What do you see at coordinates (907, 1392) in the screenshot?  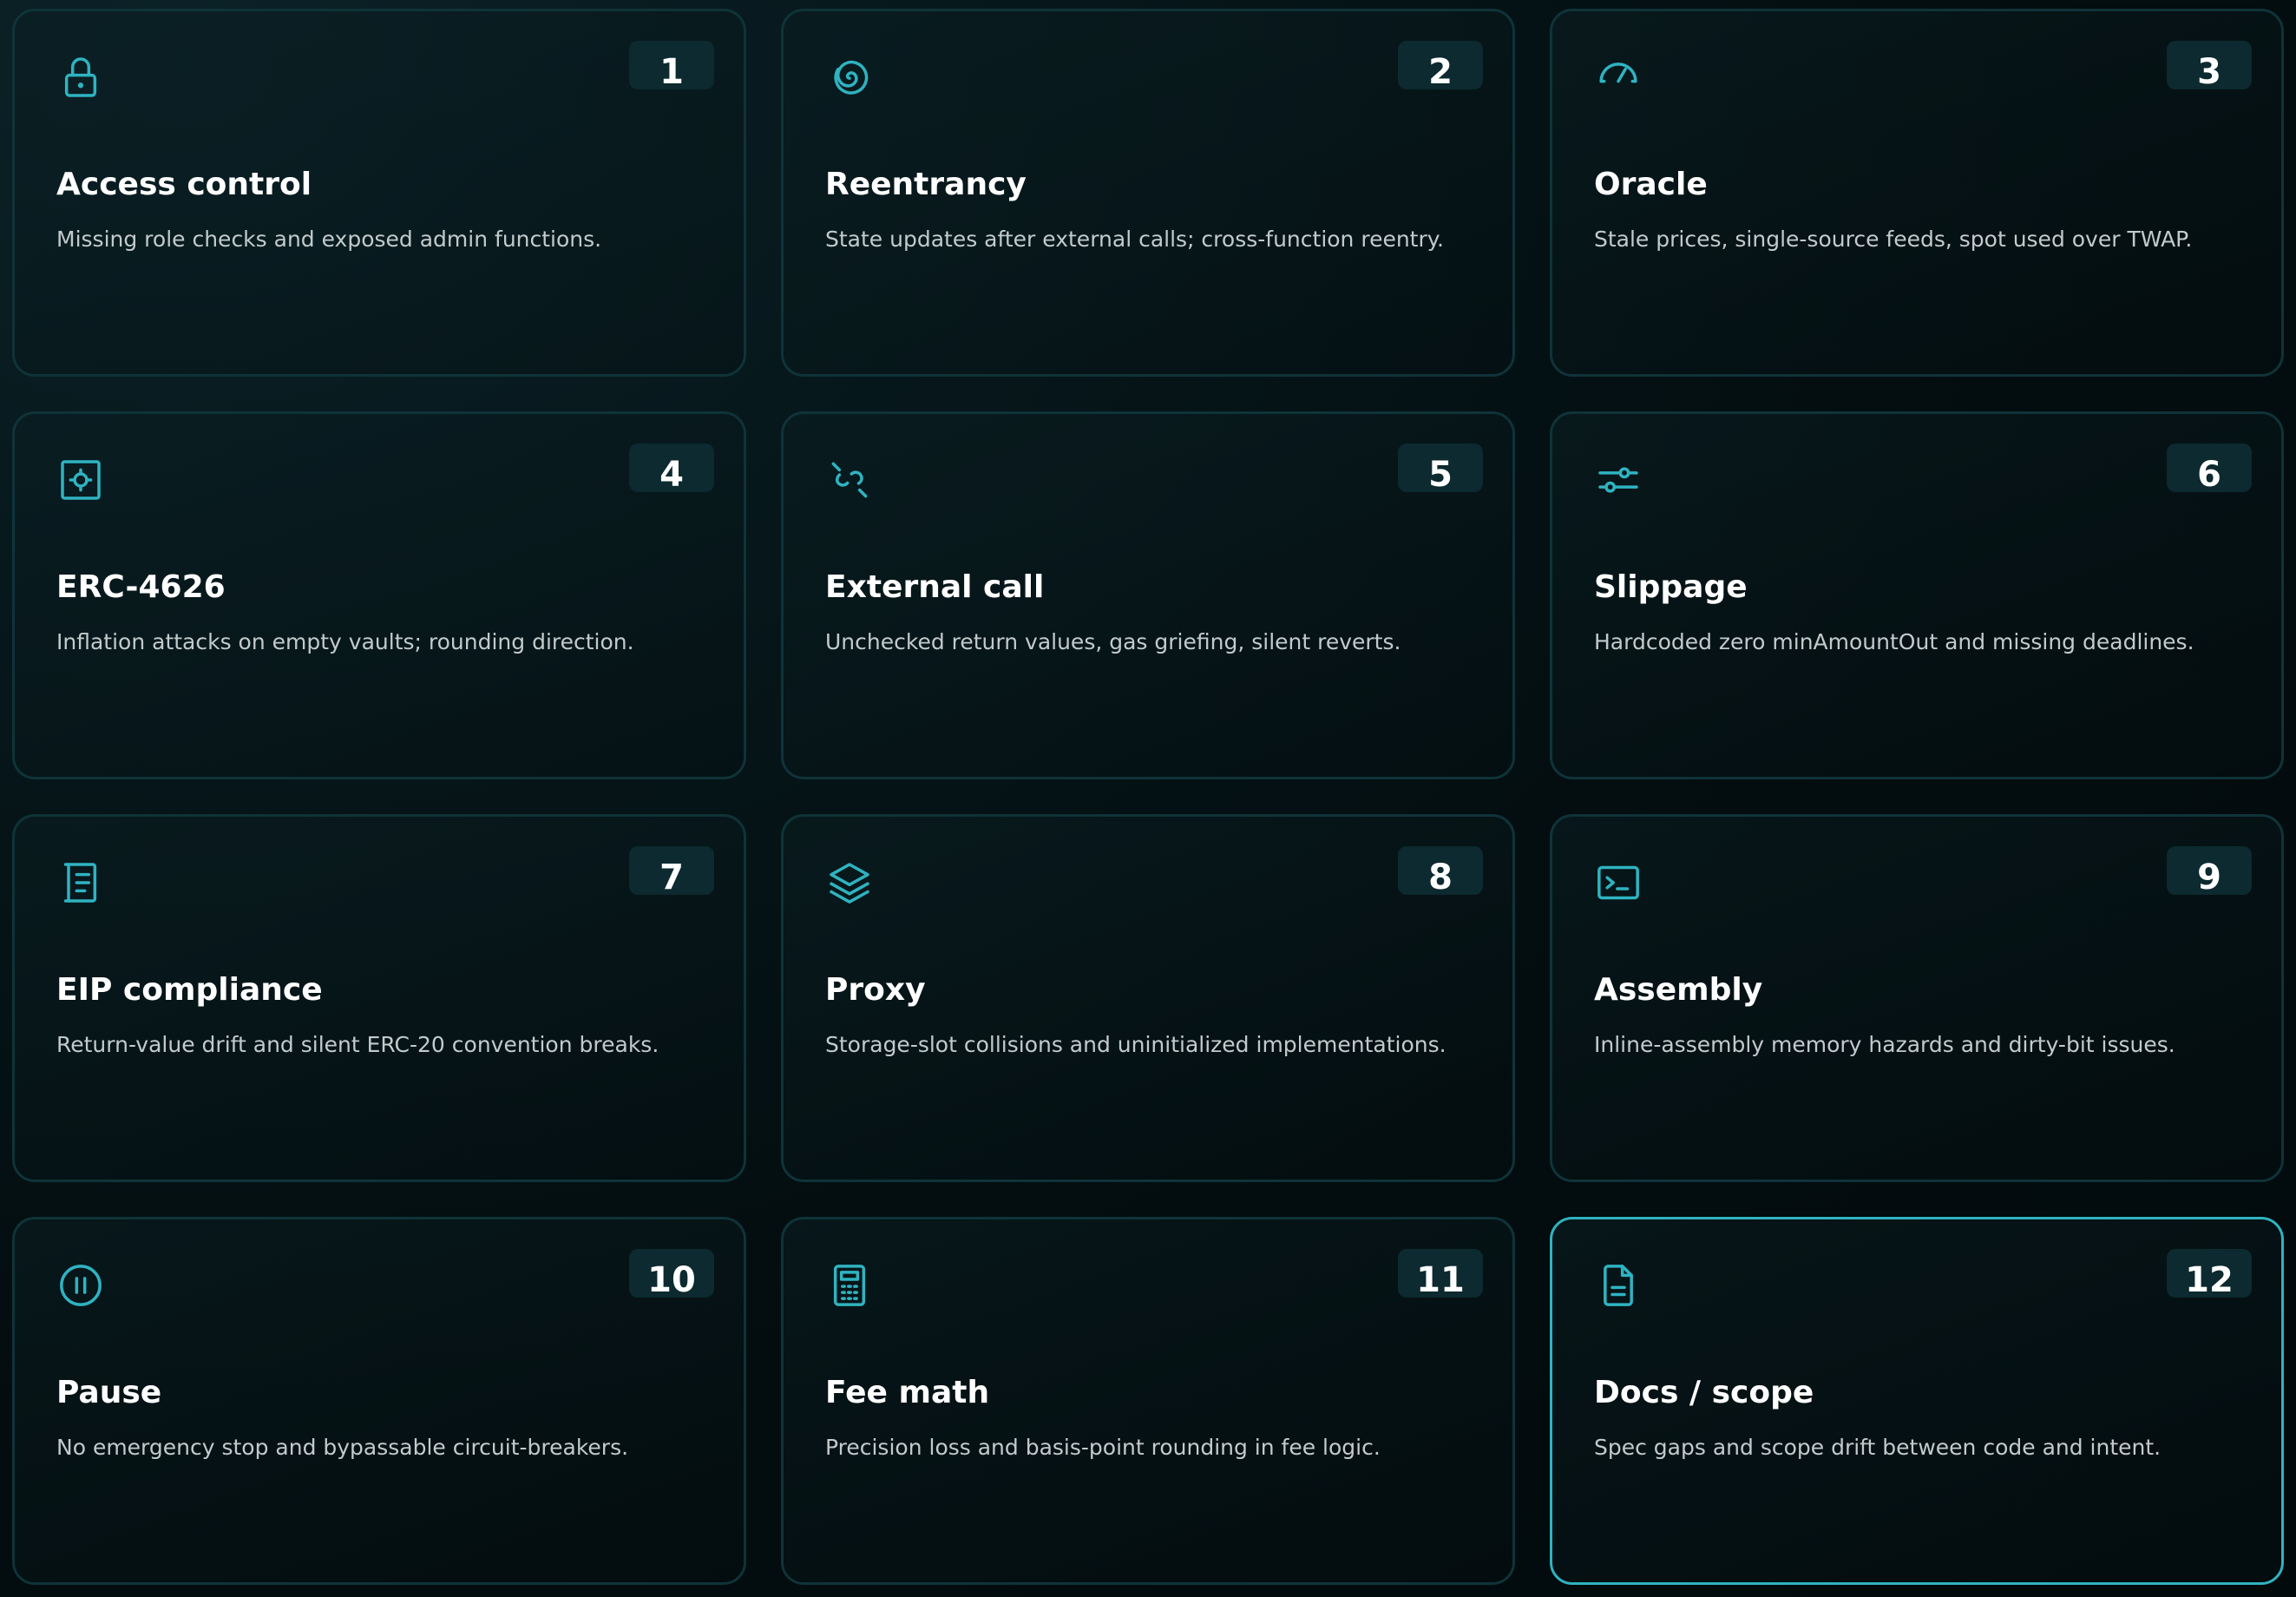 I see `card-title: Fee math` at bounding box center [907, 1392].